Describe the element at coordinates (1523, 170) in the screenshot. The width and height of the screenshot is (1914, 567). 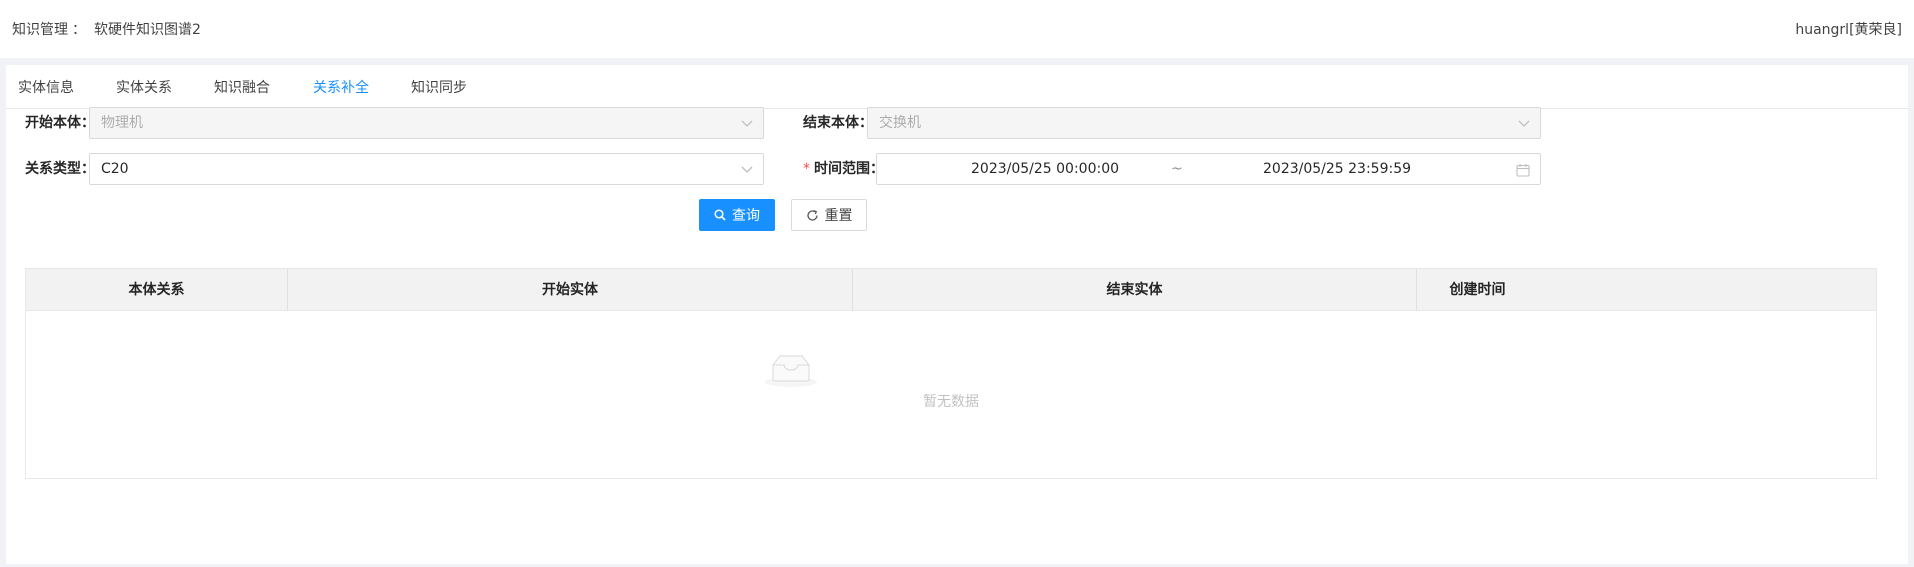
I see `calendar-icon` at that location.